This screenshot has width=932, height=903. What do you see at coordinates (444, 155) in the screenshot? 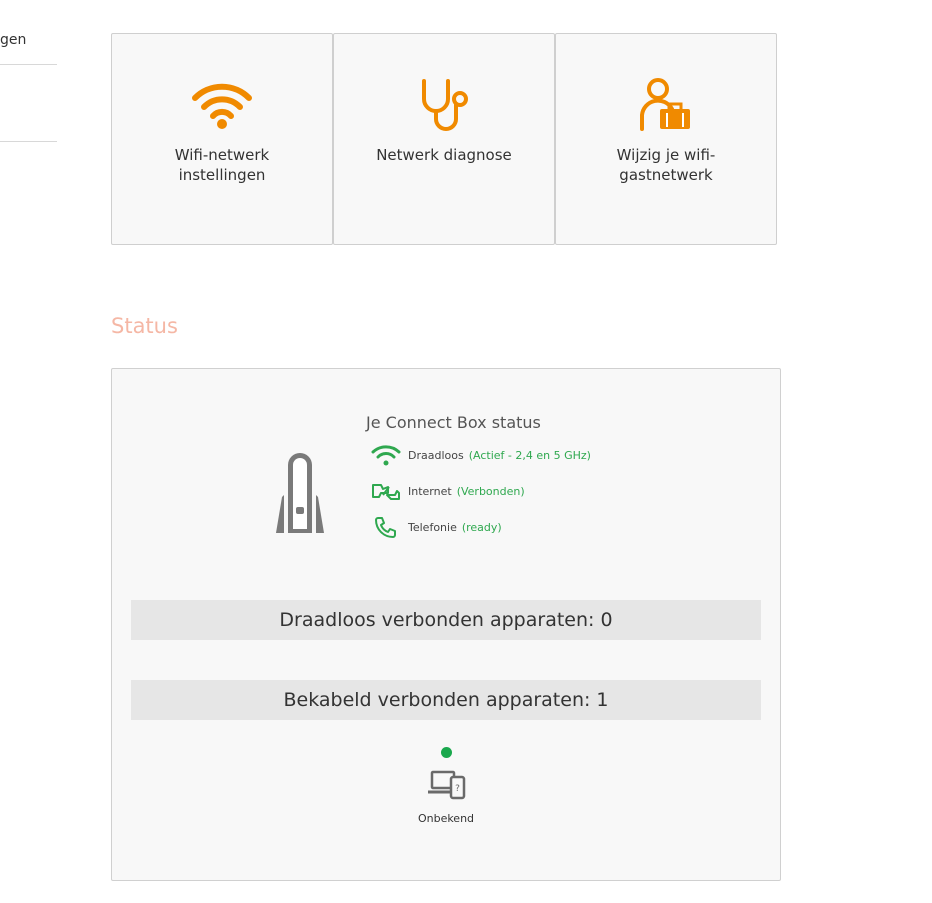
I see `tile-label: Netwerk diagnose` at bounding box center [444, 155].